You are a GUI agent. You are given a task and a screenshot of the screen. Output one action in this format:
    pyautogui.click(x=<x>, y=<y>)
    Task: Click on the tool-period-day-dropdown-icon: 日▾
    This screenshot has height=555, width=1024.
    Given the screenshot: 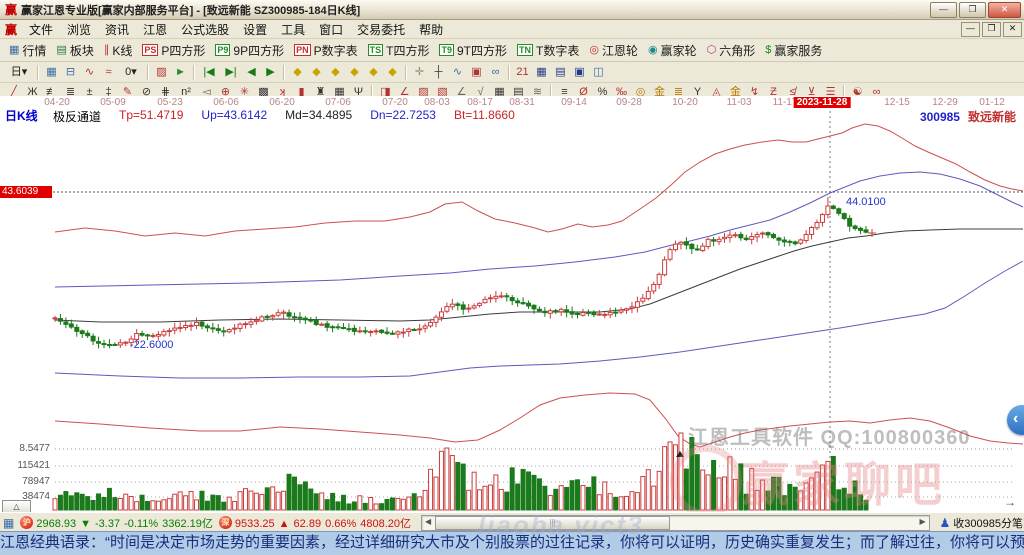 What is the action you would take?
    pyautogui.click(x=19, y=72)
    